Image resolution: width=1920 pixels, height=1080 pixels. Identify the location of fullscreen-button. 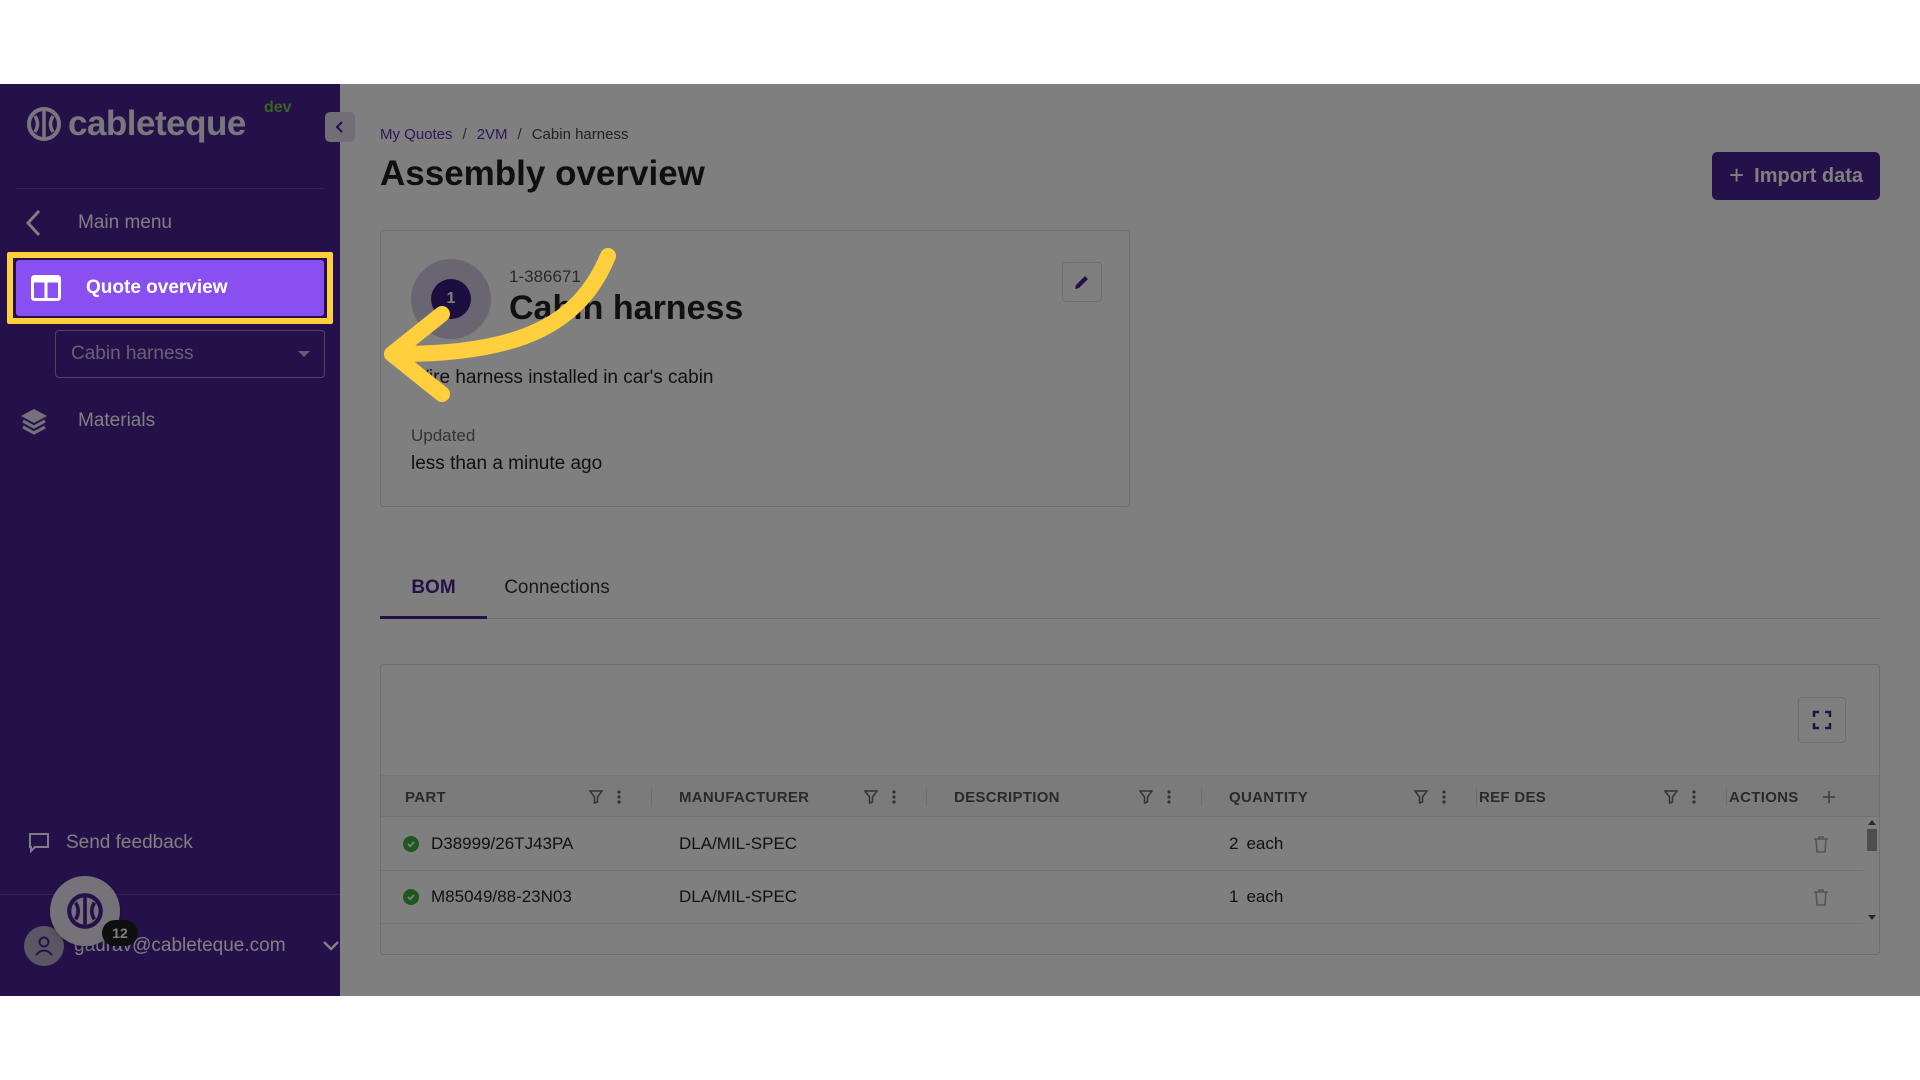
(1822, 720).